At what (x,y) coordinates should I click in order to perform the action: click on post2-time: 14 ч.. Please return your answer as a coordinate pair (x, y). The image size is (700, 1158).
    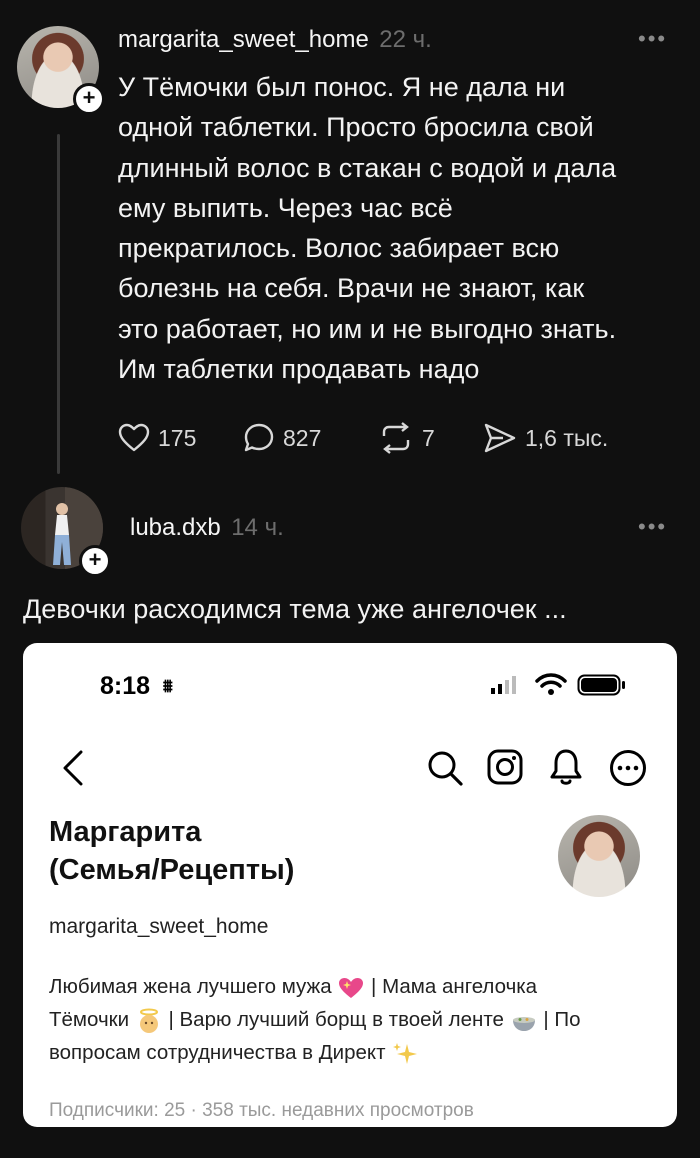
    Looking at the image, I should click on (257, 527).